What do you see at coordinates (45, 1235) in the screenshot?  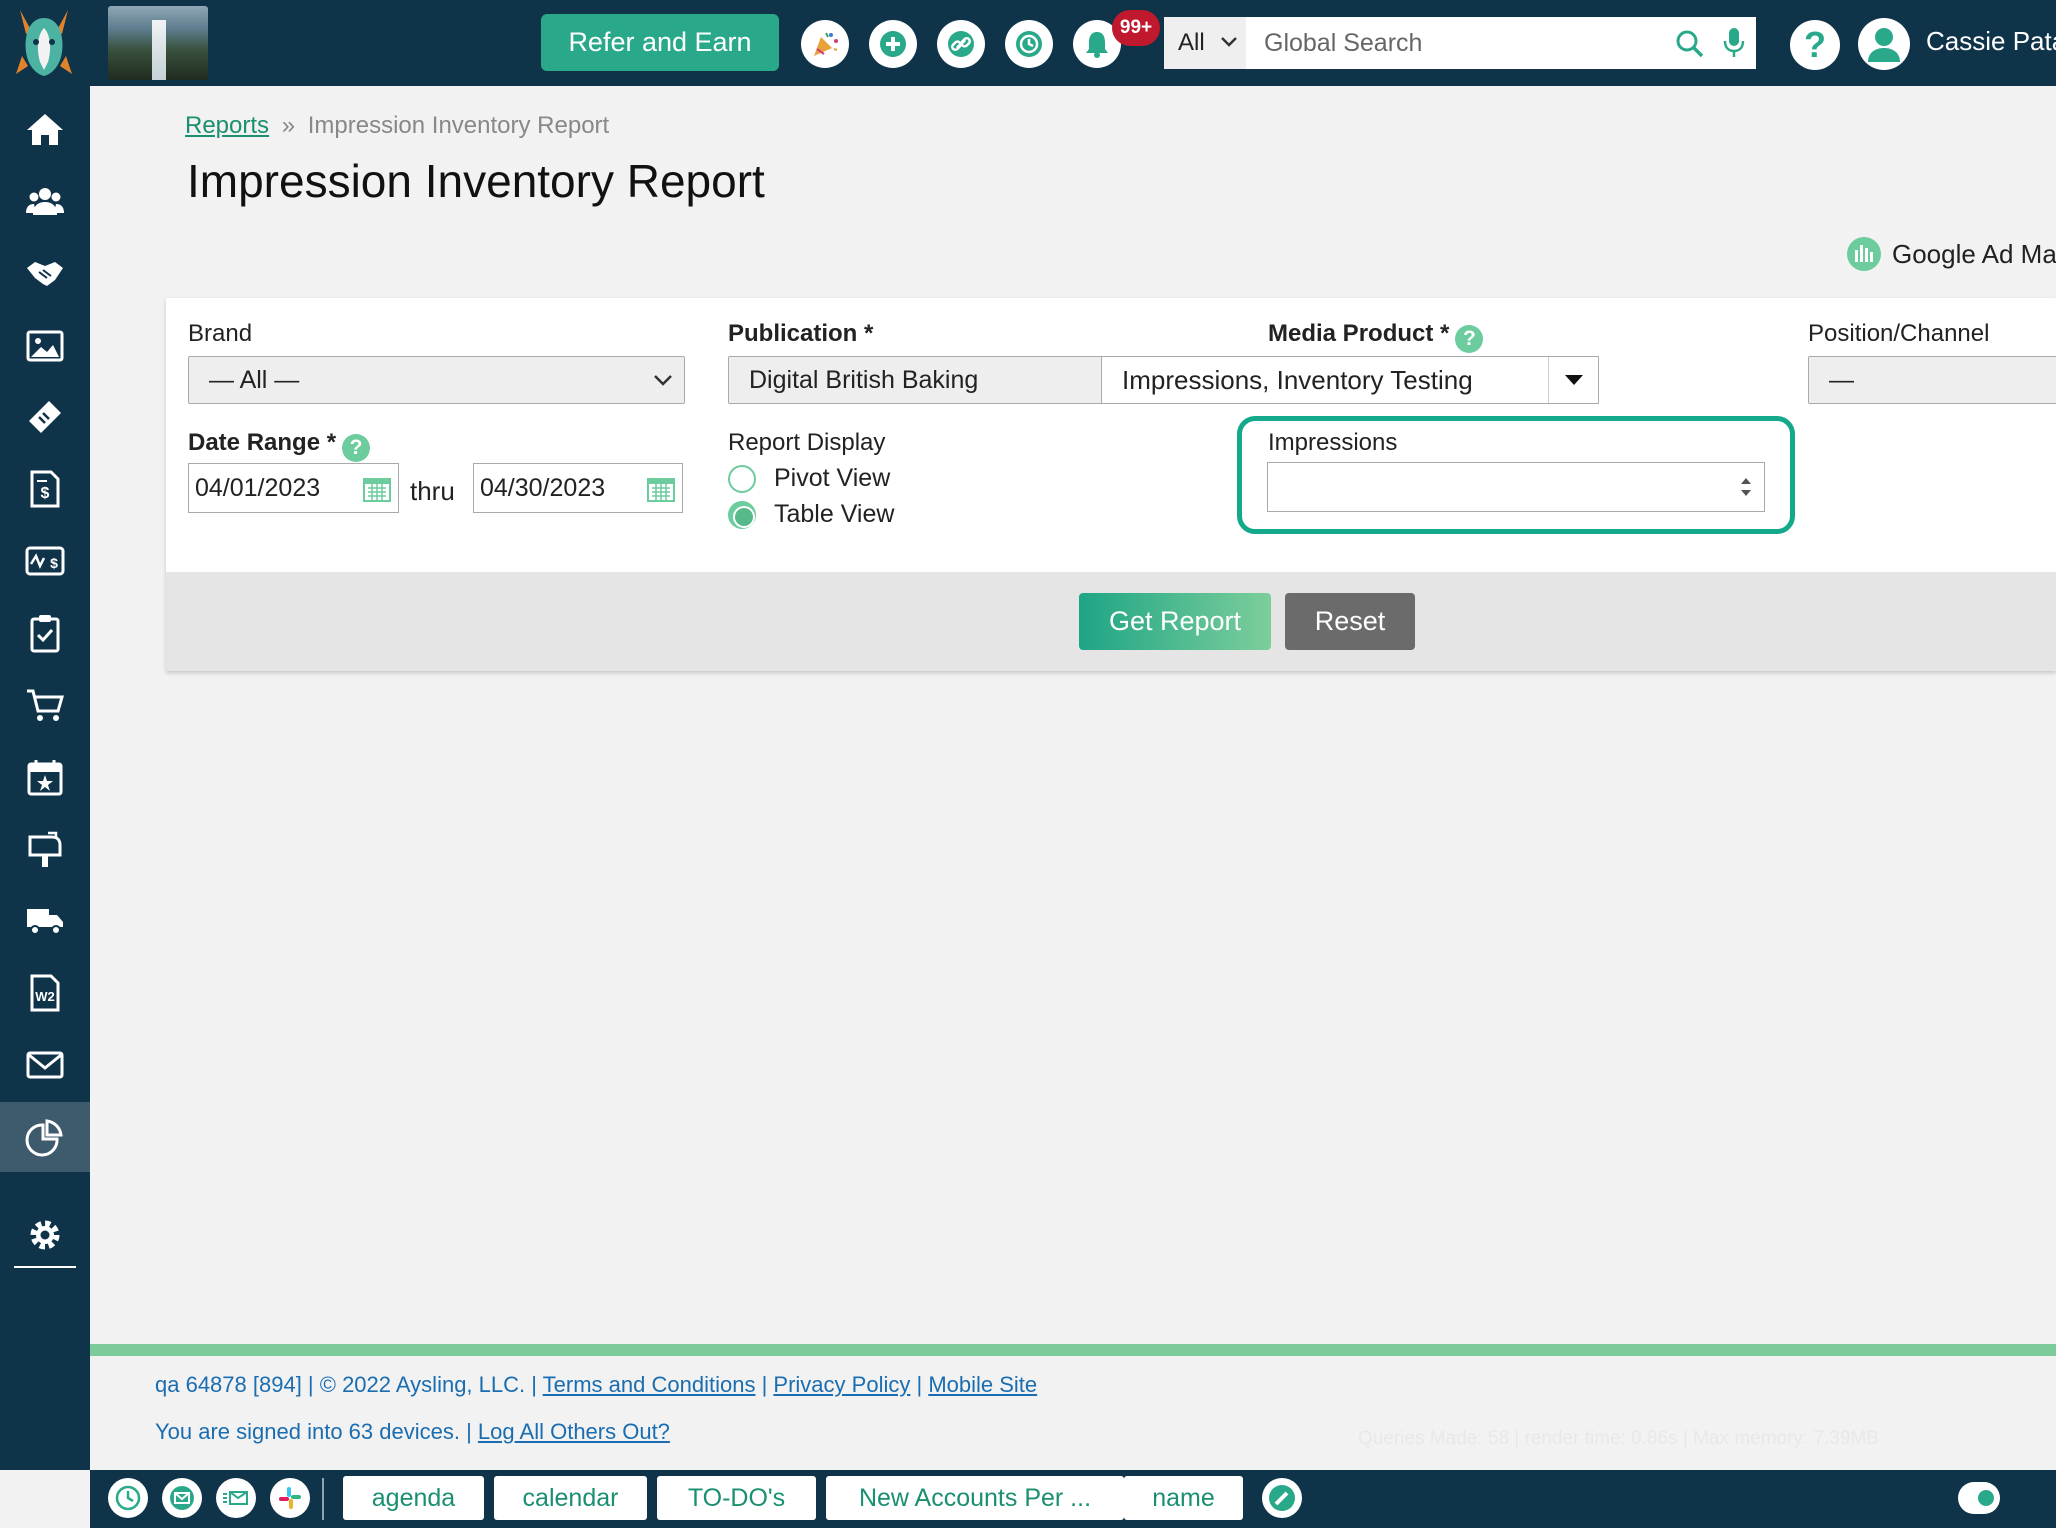 I see `settings-gear-icon` at bounding box center [45, 1235].